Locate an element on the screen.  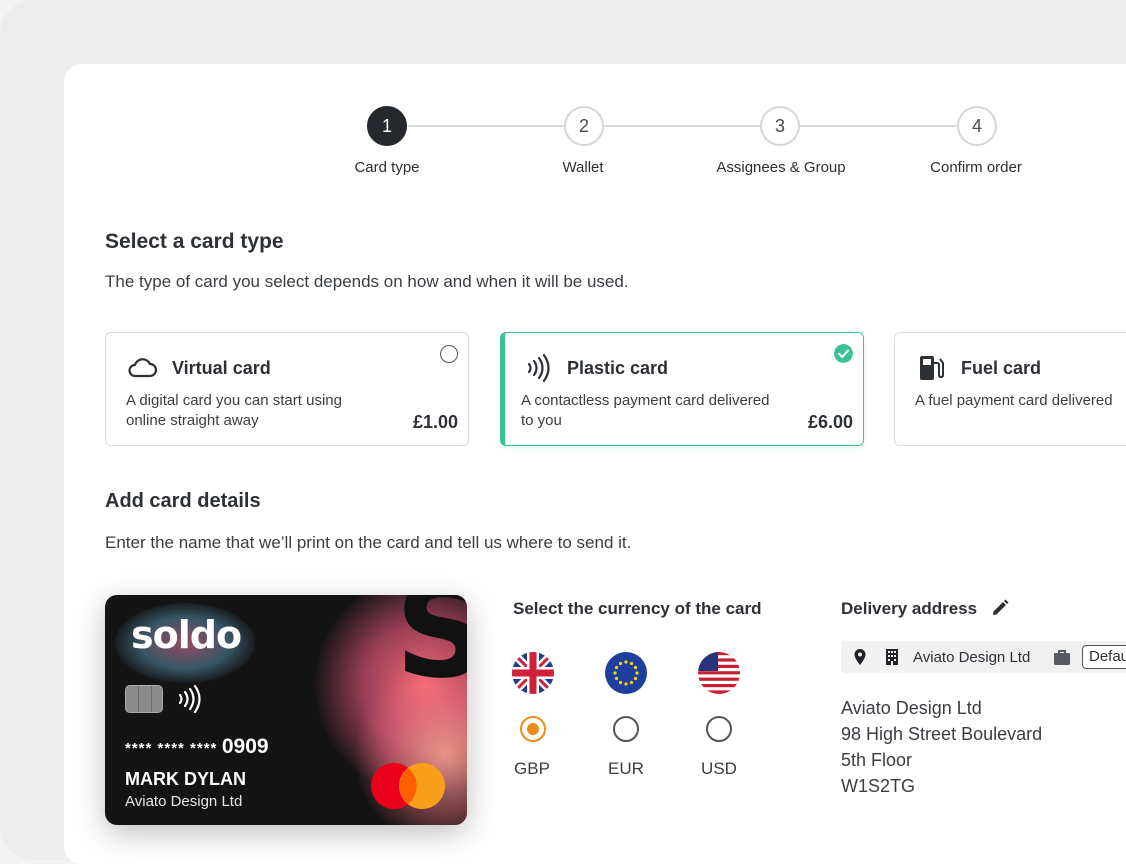
step-3-label: Assignees & Group is located at coordinates (781, 167).